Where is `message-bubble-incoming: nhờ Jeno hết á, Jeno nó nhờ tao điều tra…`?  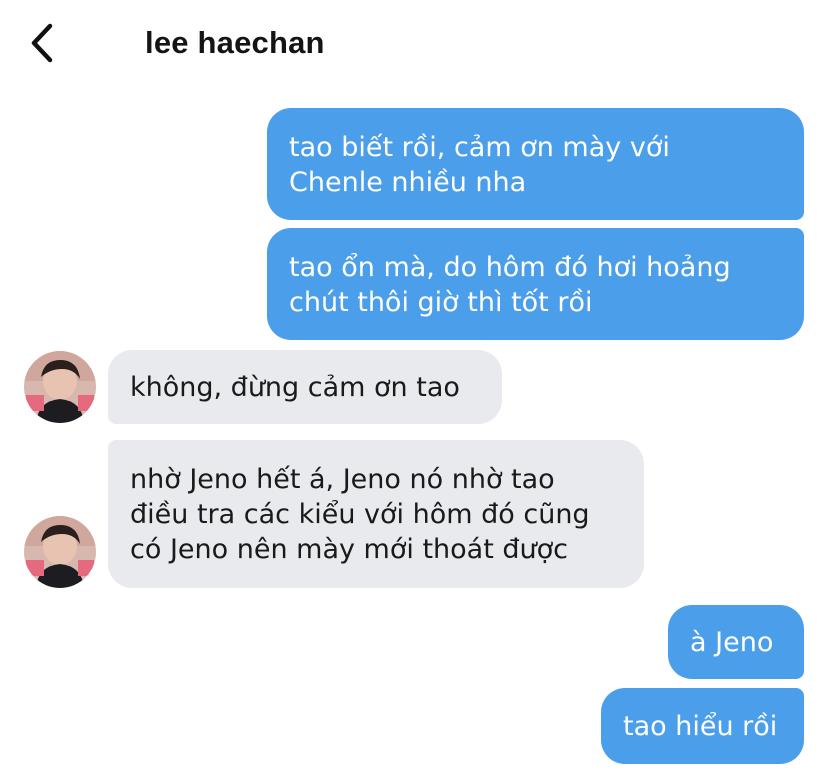 message-bubble-incoming: nhờ Jeno hết á, Jeno nó nhờ tao điều tra… is located at coordinates (376, 514).